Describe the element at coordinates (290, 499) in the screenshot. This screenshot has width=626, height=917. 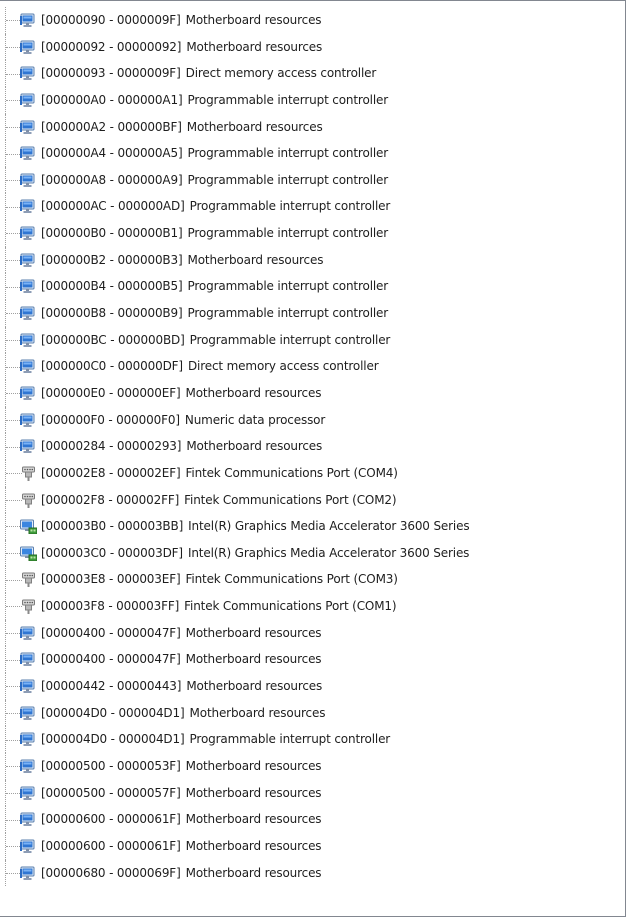
I see `device-name: Fintek Communications Port (COM2)` at that location.